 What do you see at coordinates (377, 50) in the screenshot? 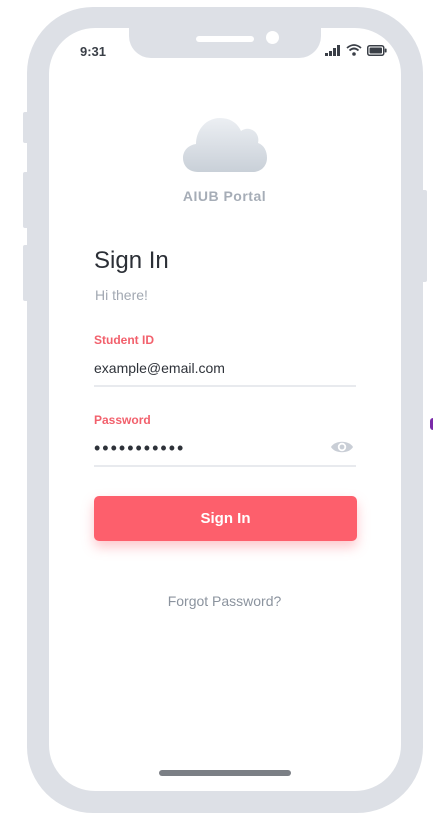
I see `battery-icon` at bounding box center [377, 50].